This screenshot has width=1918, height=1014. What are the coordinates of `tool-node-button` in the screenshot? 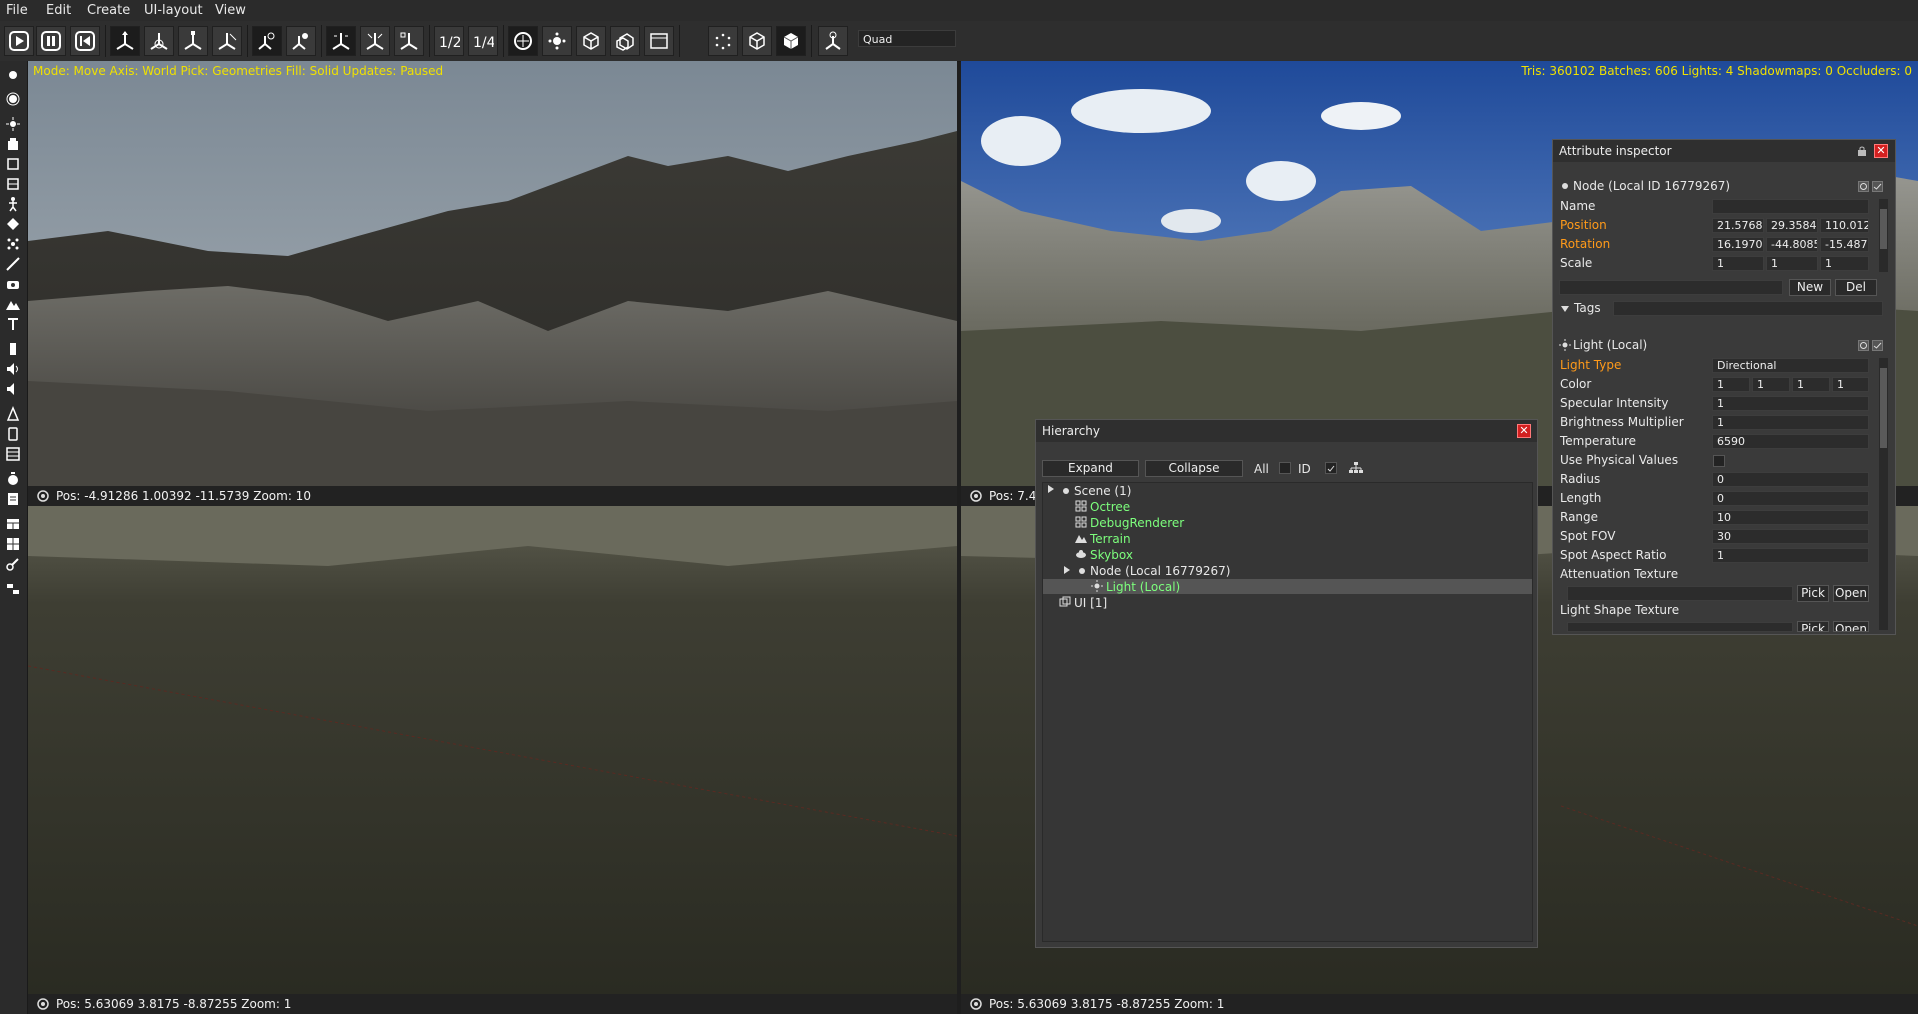 It's located at (13, 75).